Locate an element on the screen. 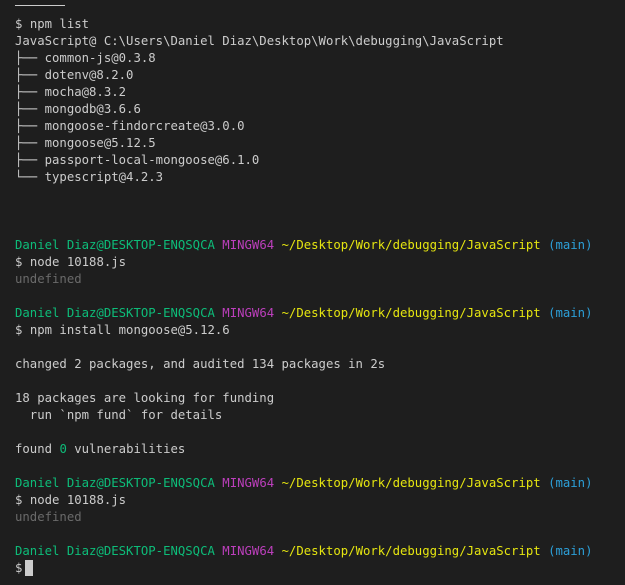 The width and height of the screenshot is (625, 585). dependency-item: ├── mongoose@5.12.5 is located at coordinates (85, 143).